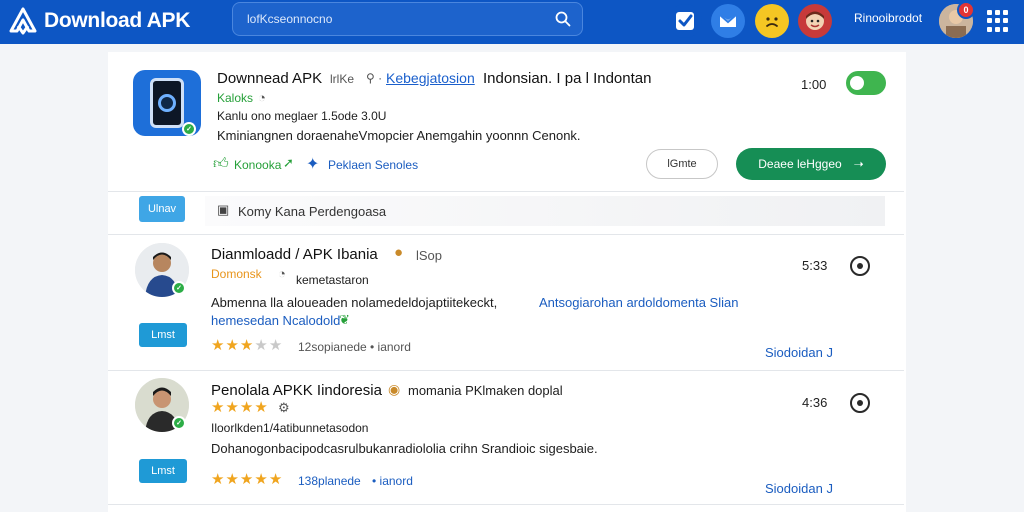 The image size is (1024, 512). What do you see at coordinates (282, 273) in the screenshot?
I see `link-icon: ◔` at bounding box center [282, 273].